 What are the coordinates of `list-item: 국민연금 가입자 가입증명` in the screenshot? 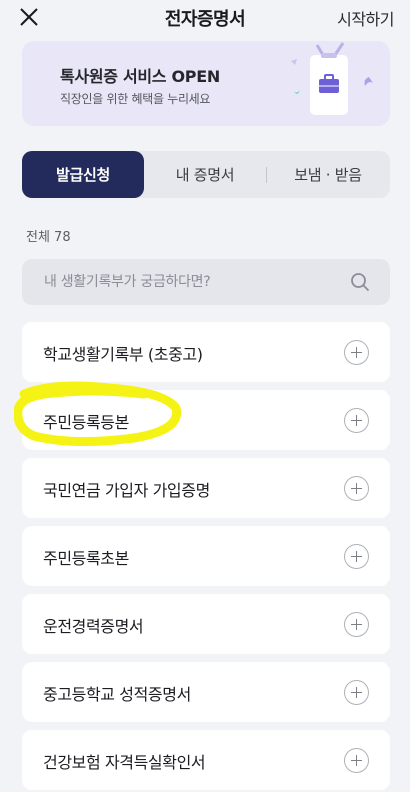 It's located at (206, 488).